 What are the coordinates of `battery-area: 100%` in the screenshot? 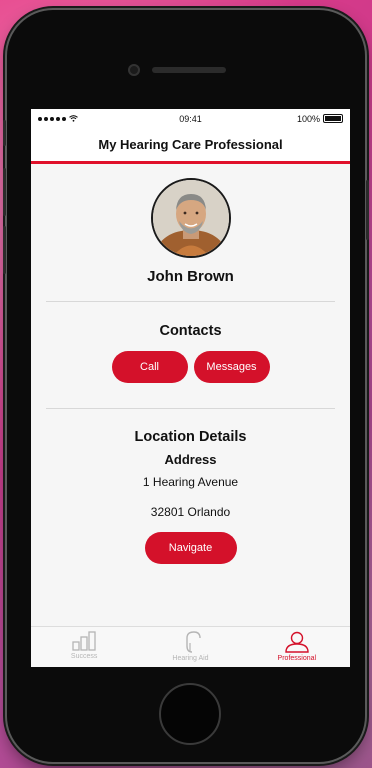 It's located at (313, 119).